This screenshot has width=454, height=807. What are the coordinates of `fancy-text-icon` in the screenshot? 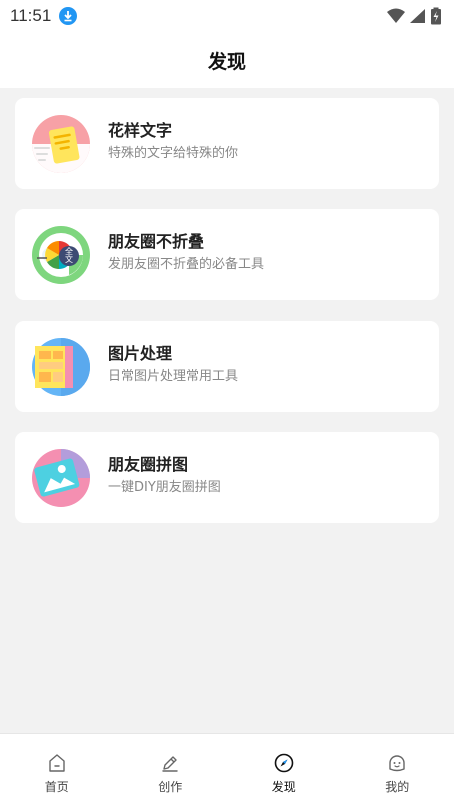 It's located at (61, 144).